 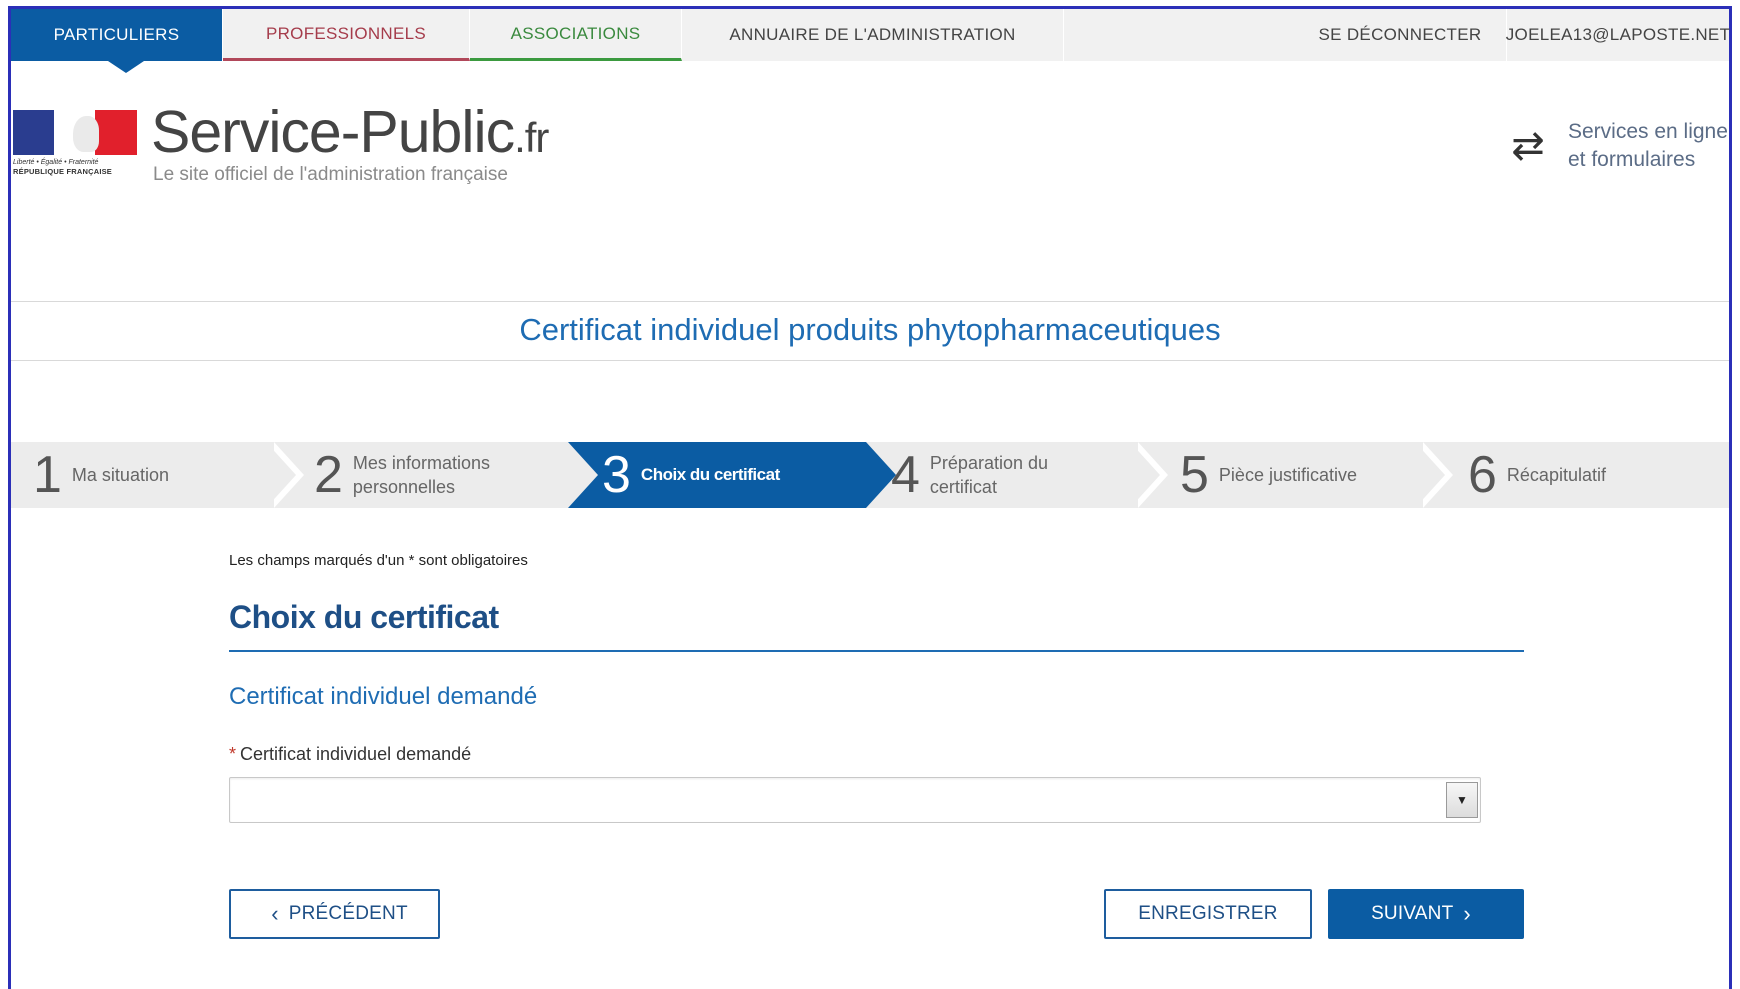 I want to click on previous-label: PRÉCÉDENT, so click(x=348, y=913).